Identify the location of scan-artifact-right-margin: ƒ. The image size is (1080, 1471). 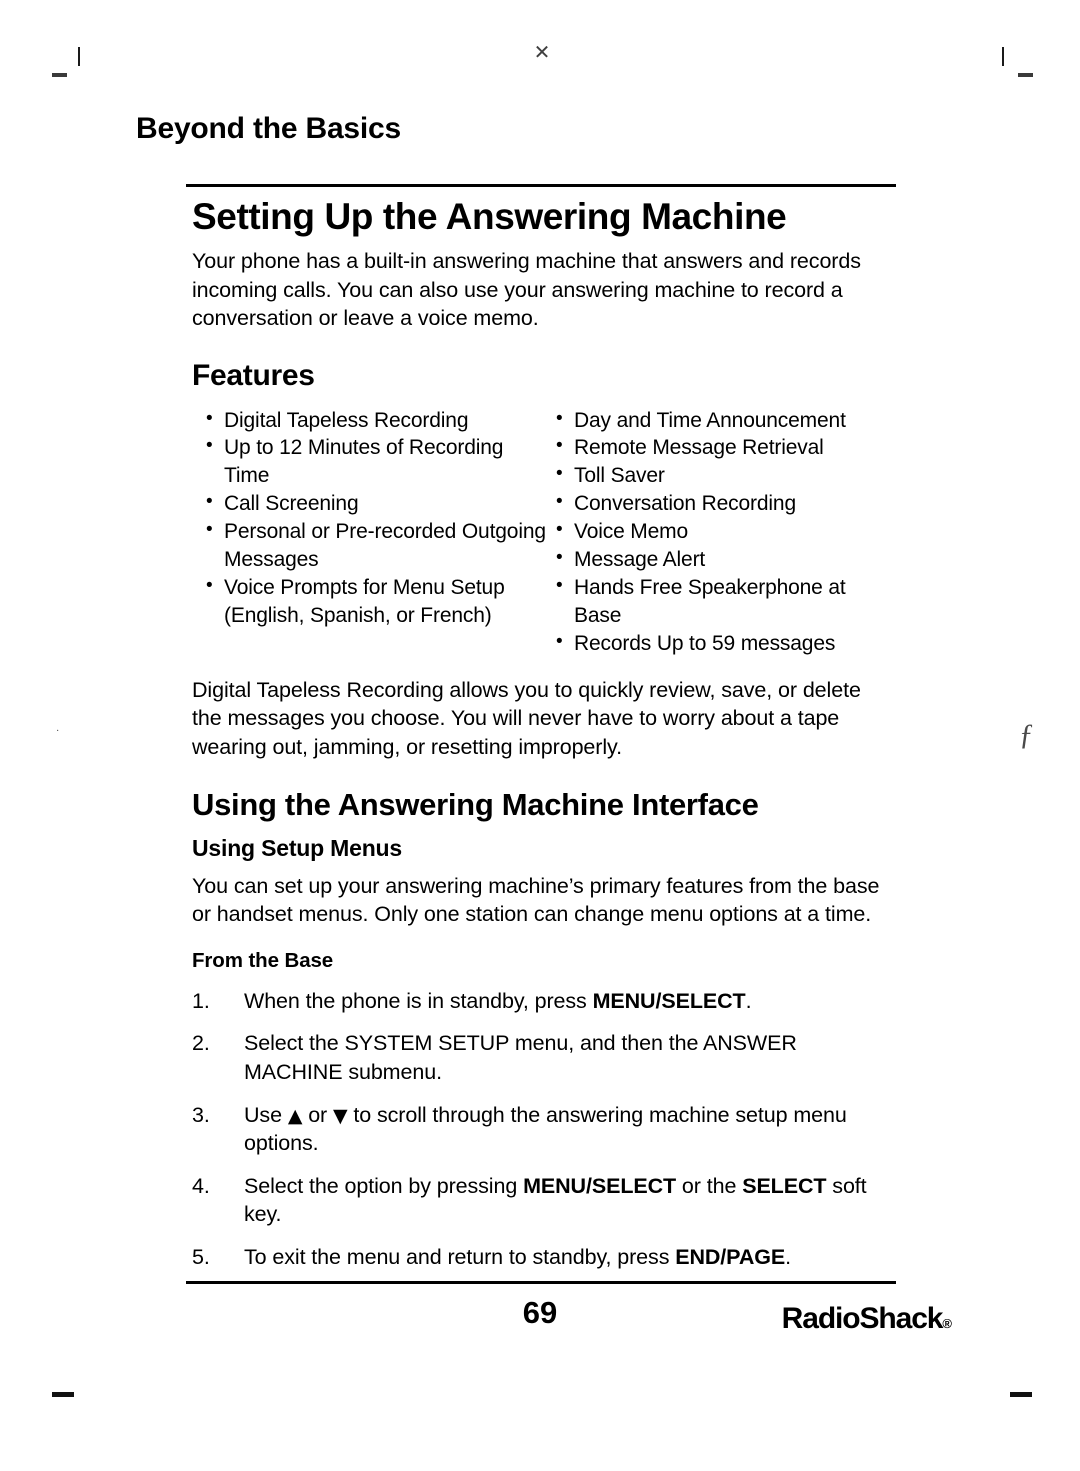
(1026, 734).